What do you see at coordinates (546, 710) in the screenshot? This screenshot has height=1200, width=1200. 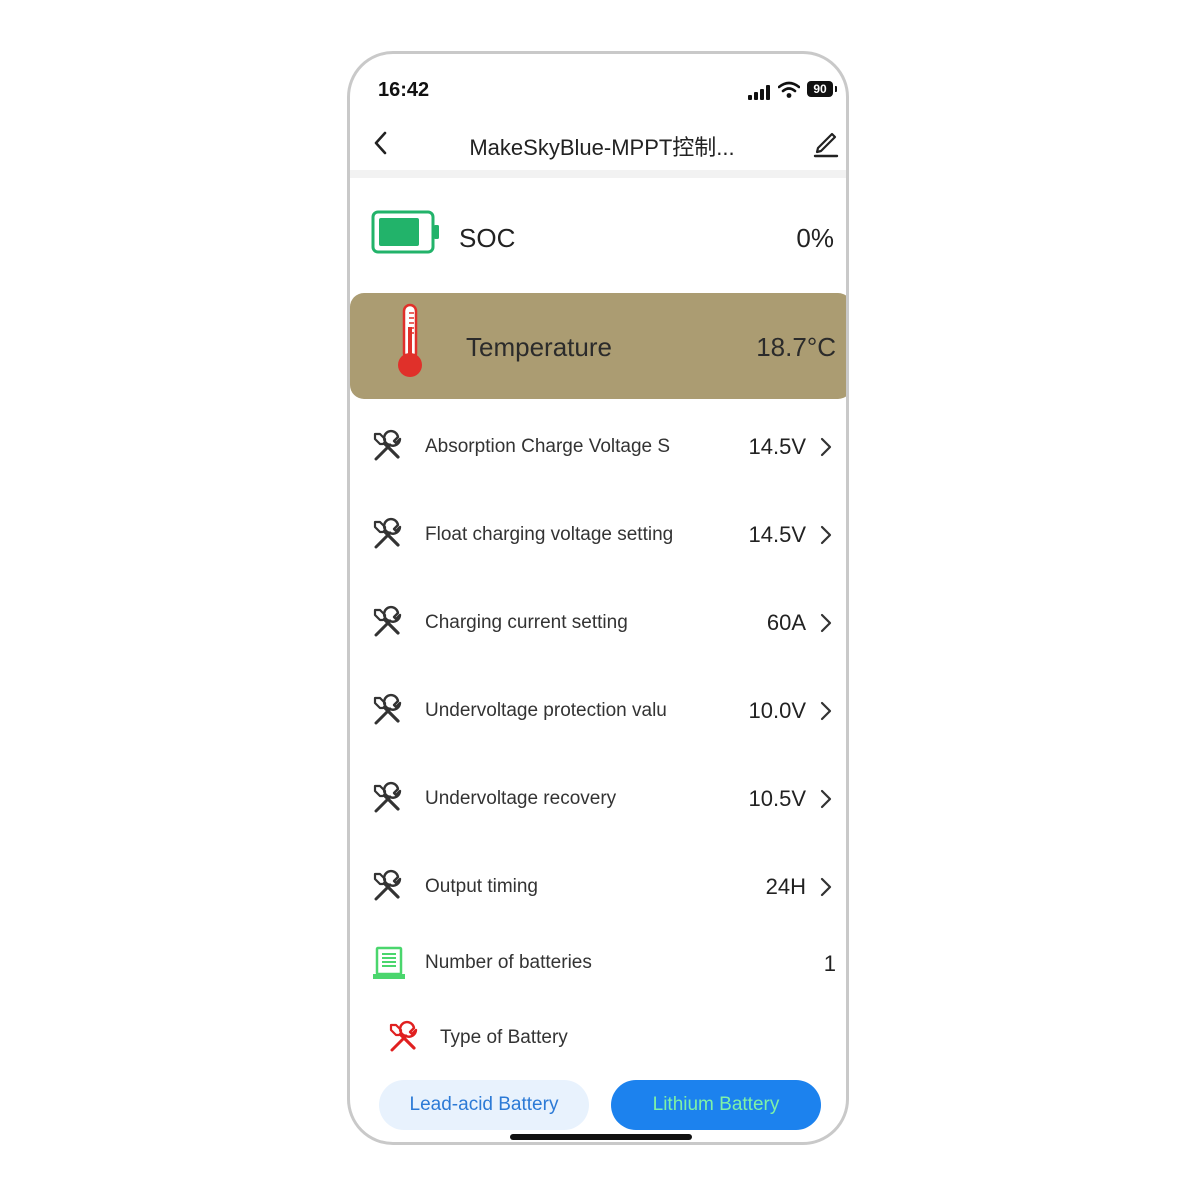 I see `setting-label: Undervoltage protection valu` at bounding box center [546, 710].